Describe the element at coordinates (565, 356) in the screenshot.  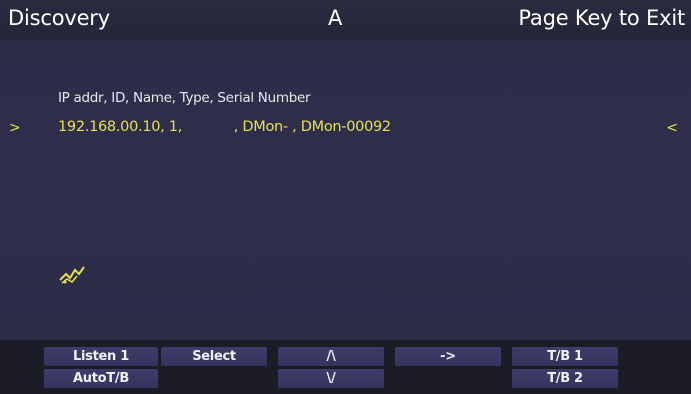
I see `tb1-button: T/B 1` at that location.